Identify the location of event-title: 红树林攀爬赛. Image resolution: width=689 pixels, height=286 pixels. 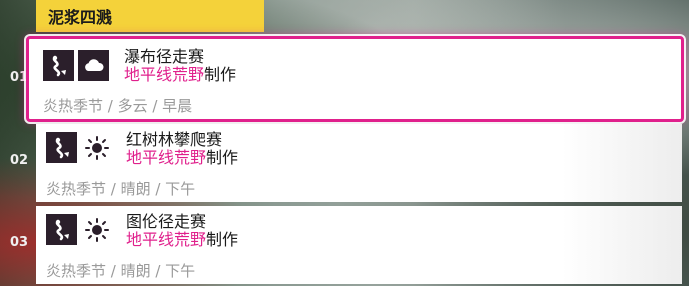
(174, 139).